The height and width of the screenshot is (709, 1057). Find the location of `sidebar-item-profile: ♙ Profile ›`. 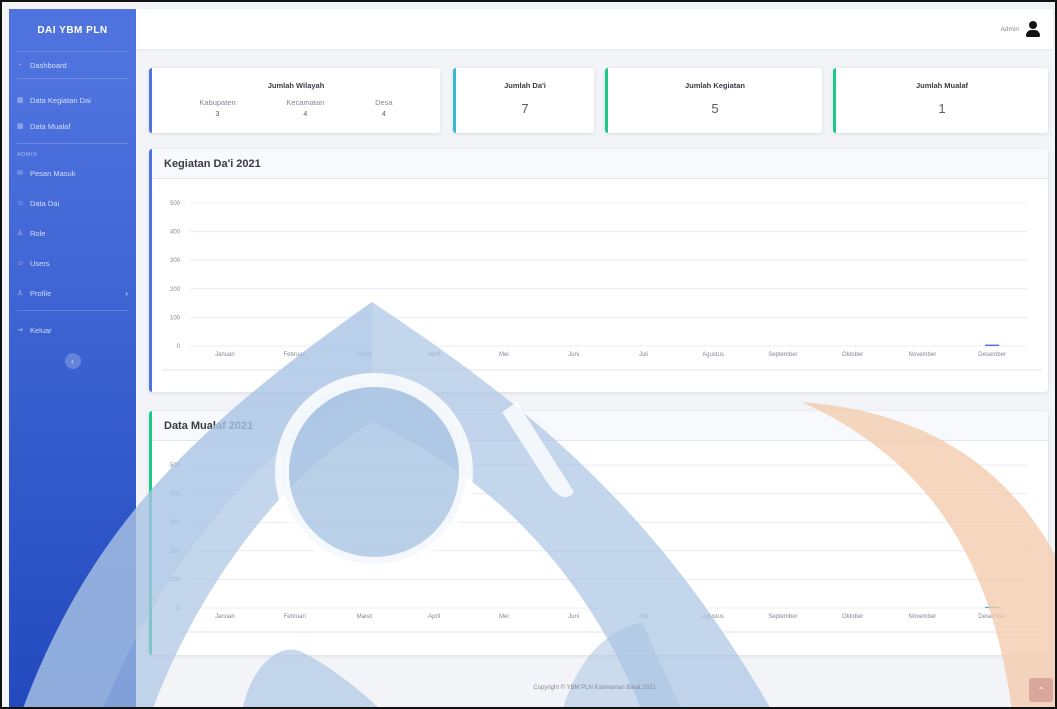

sidebar-item-profile: ♙ Profile › is located at coordinates (72, 293).